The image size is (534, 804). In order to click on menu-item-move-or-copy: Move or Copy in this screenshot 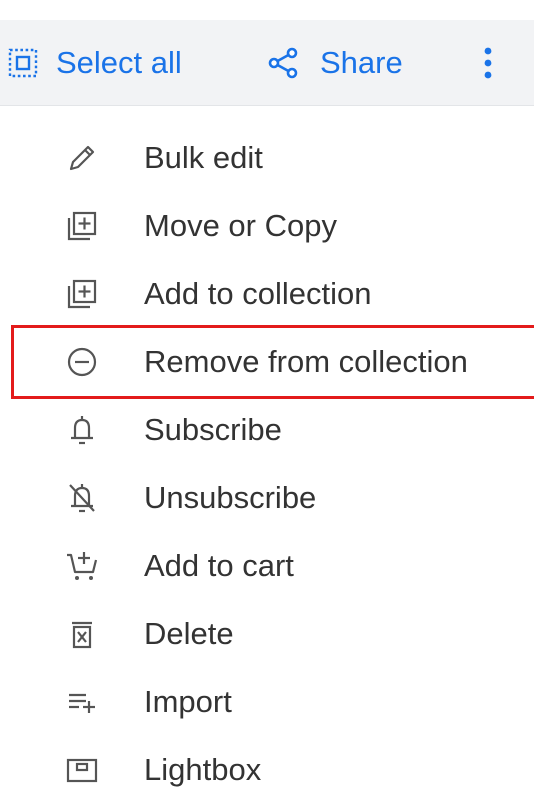, I will do `click(267, 226)`.